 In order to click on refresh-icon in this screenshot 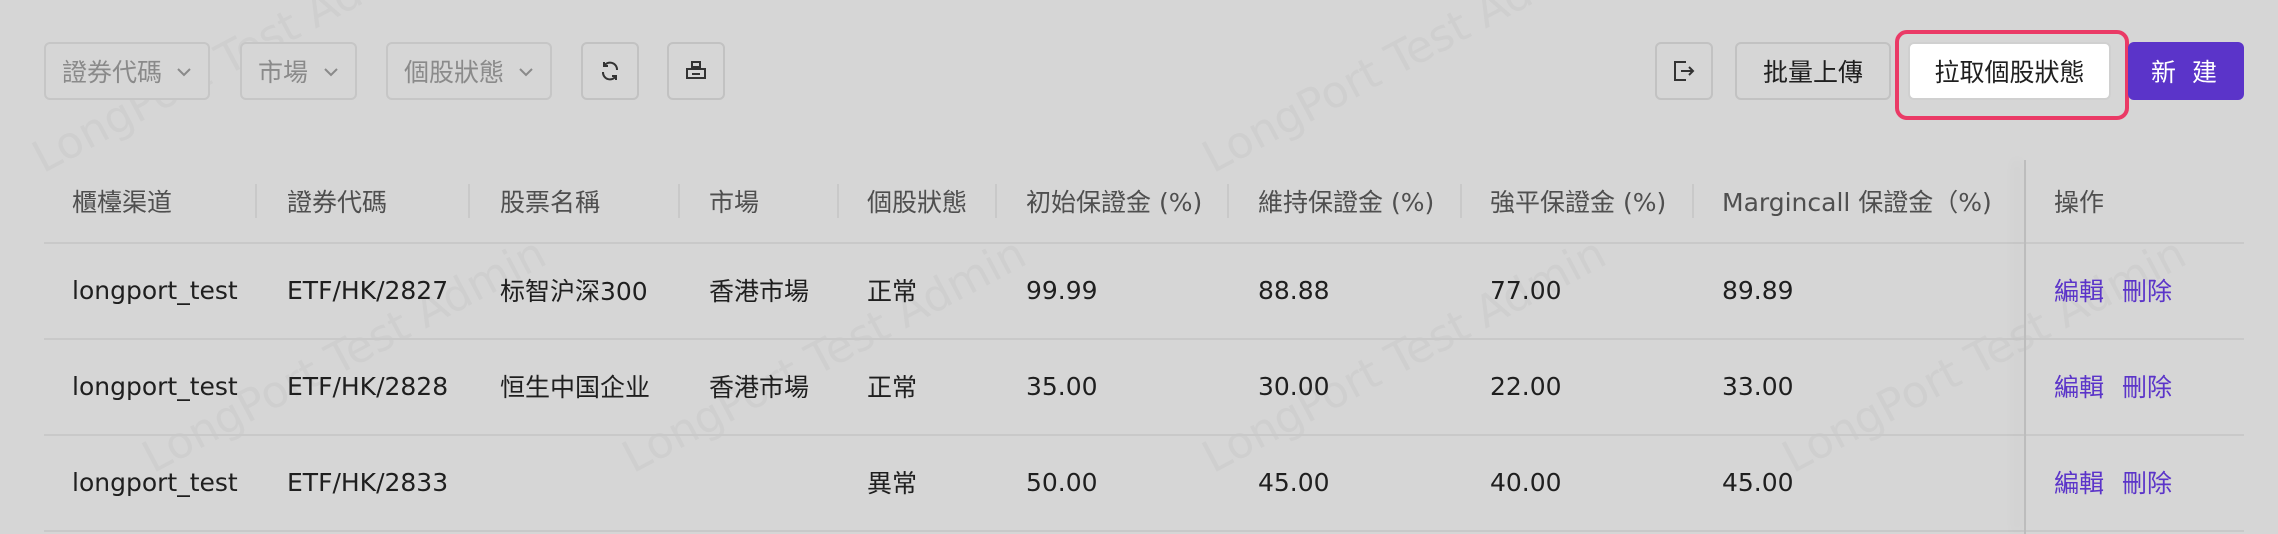, I will do `click(610, 71)`.